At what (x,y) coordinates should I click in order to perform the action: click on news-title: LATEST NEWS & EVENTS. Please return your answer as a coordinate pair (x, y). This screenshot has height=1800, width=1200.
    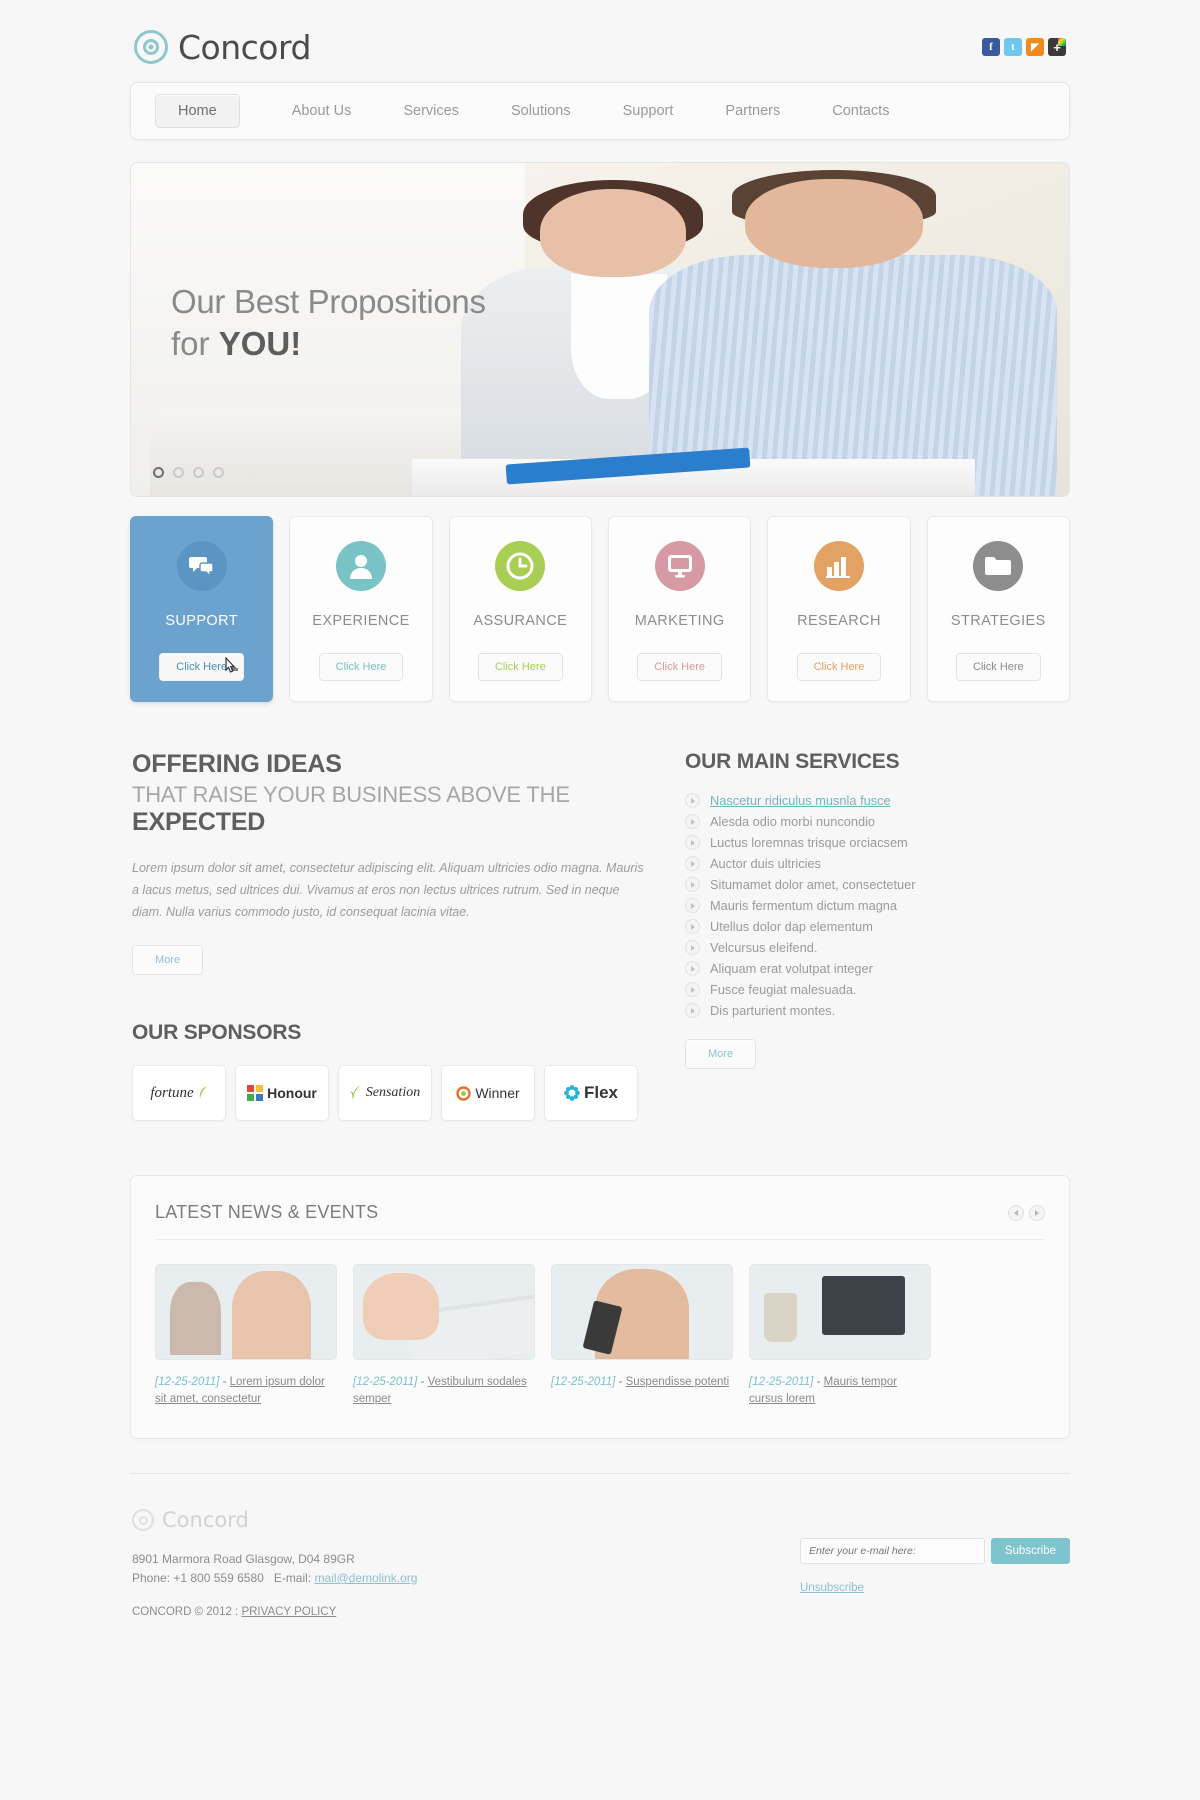
    Looking at the image, I should click on (267, 1212).